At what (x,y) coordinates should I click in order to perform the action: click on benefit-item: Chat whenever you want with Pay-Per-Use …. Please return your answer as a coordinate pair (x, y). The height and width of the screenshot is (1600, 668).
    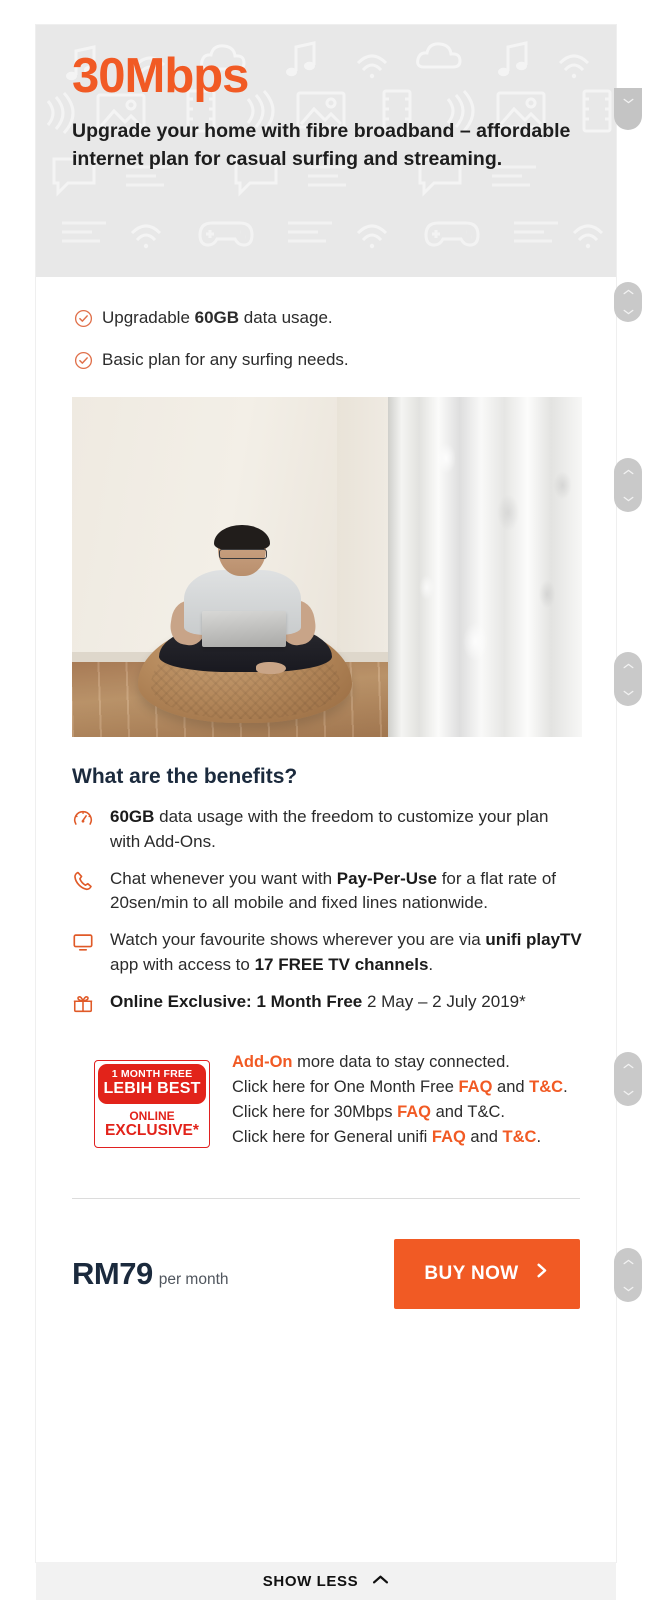
    Looking at the image, I should click on (326, 892).